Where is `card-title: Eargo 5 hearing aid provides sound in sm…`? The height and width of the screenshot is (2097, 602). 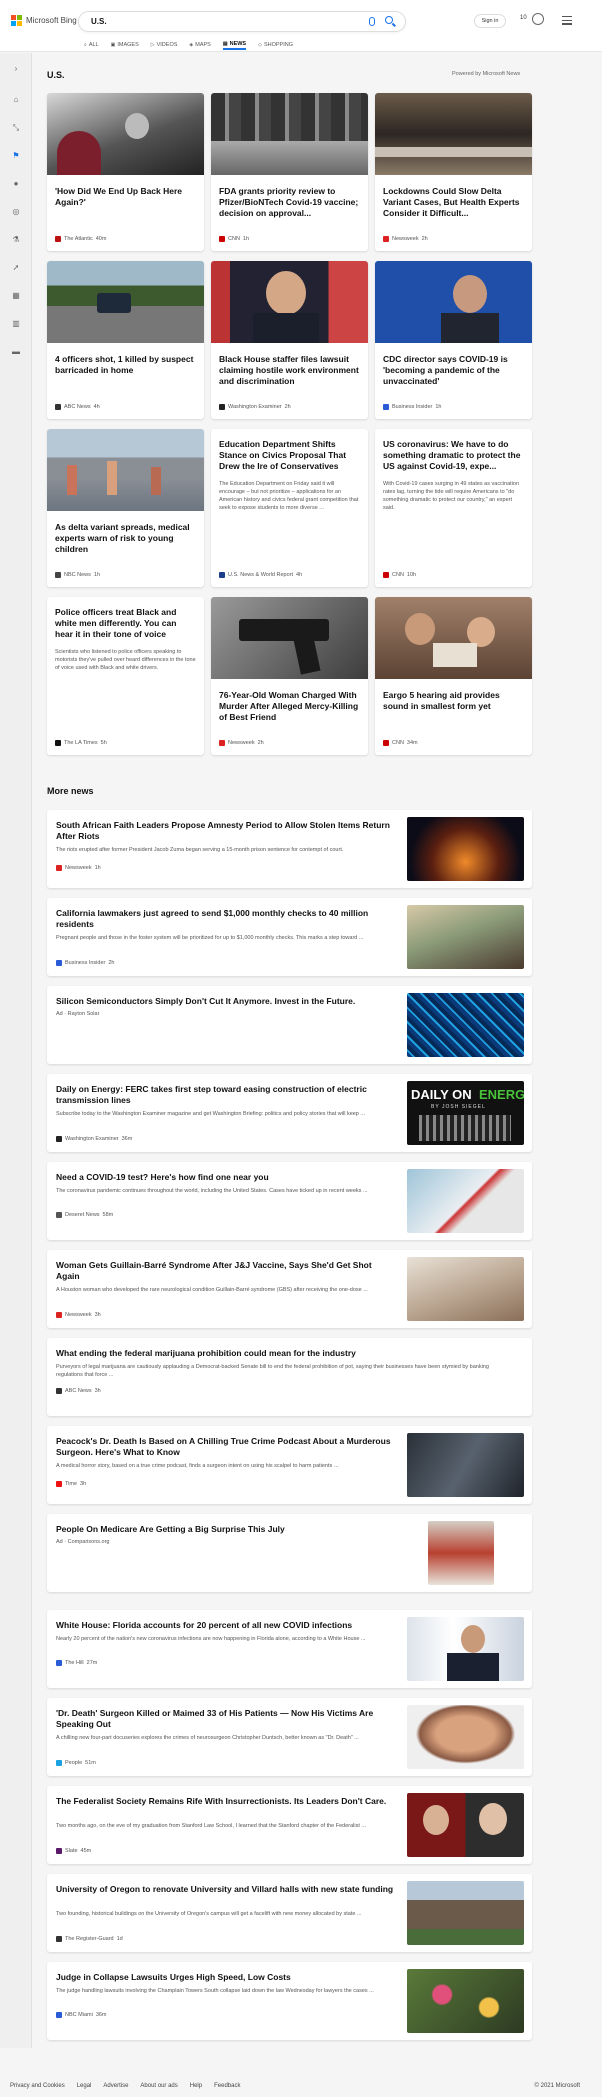 card-title: Eargo 5 hearing aid provides sound in sm… is located at coordinates (453, 701).